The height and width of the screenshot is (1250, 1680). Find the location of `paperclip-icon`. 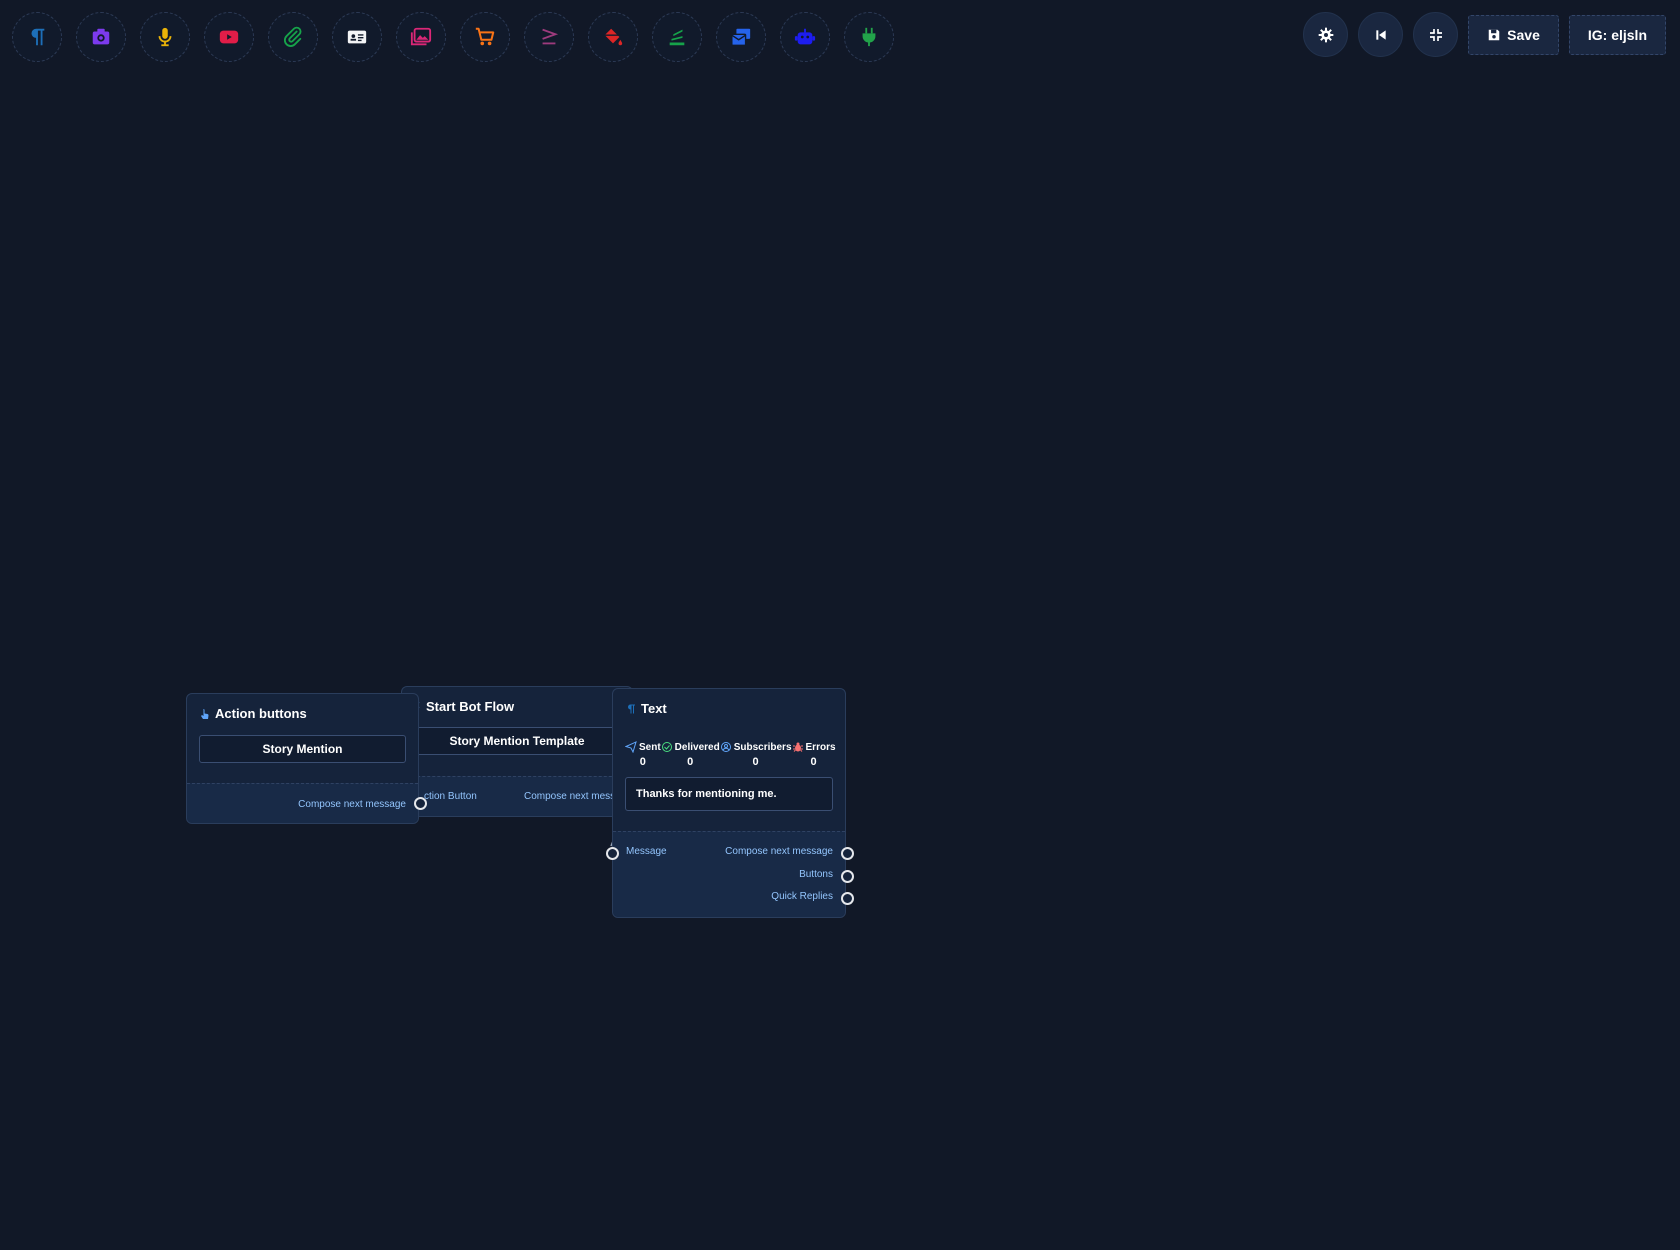

paperclip-icon is located at coordinates (293, 36).